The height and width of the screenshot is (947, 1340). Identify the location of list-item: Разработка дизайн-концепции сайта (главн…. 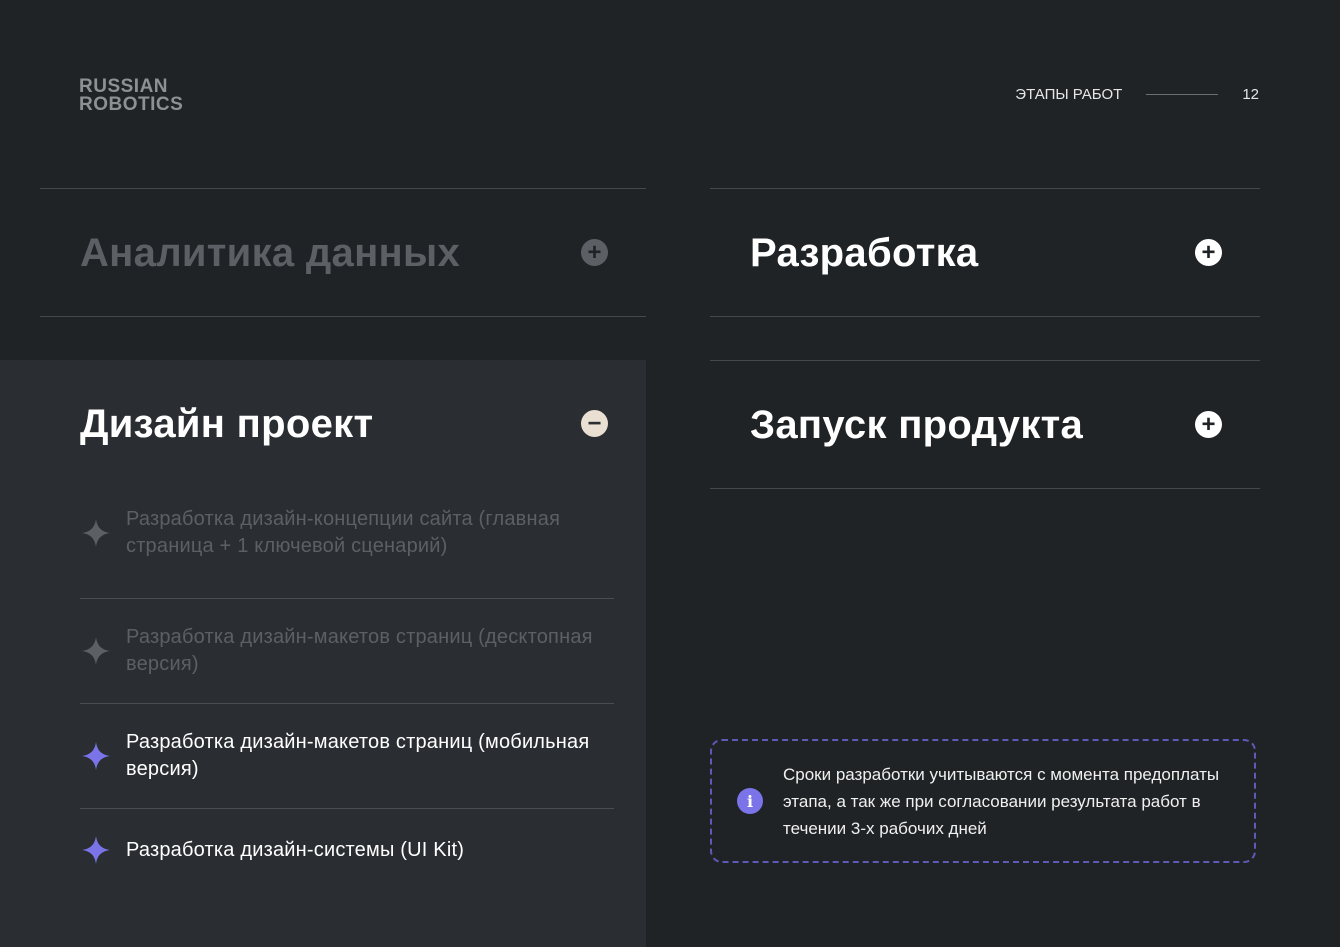
(347, 533).